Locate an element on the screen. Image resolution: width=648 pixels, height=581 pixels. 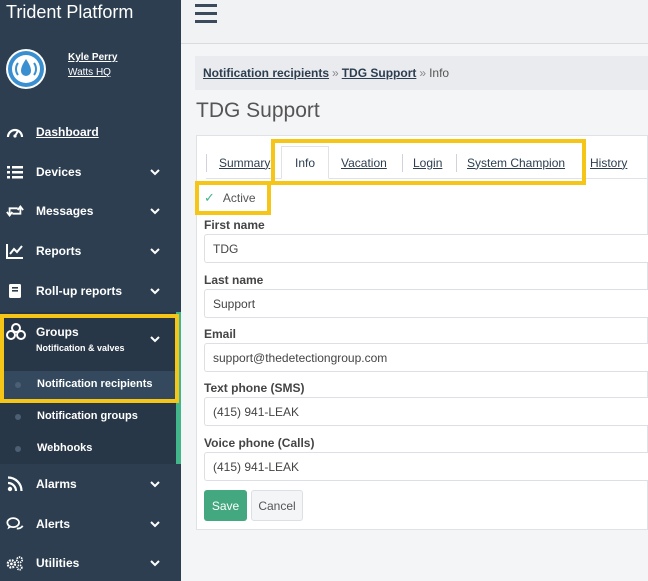
subnav-label: Webhooks is located at coordinates (65, 448).